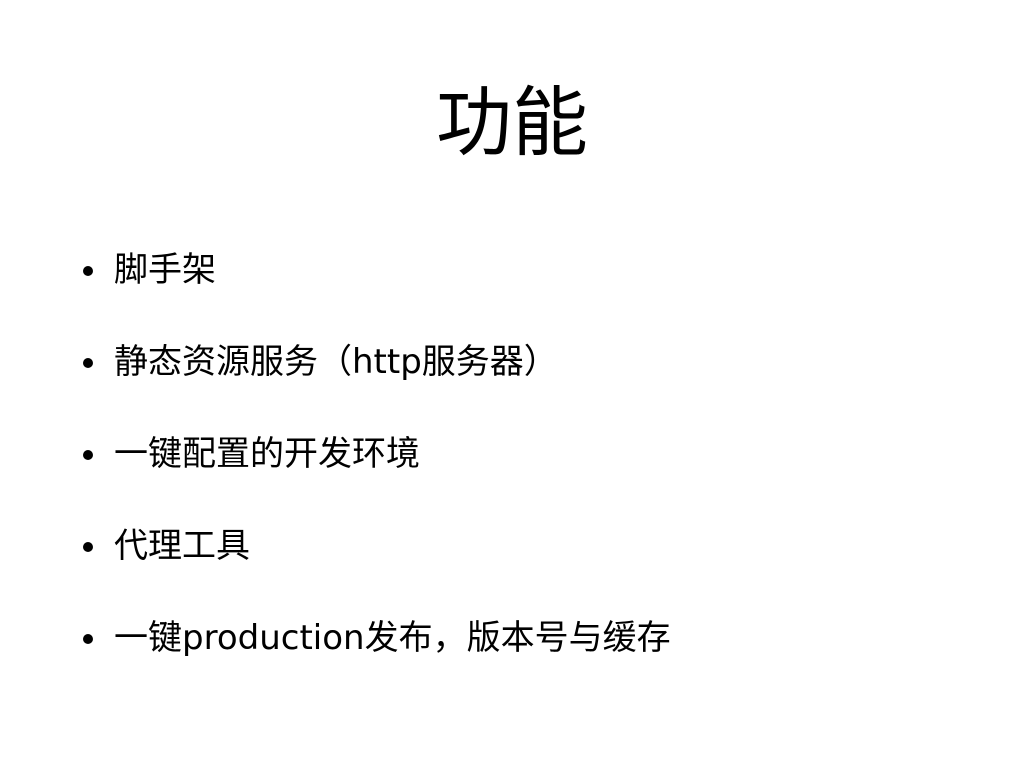  I want to click on bullet-item: 代理工具, so click(512, 568).